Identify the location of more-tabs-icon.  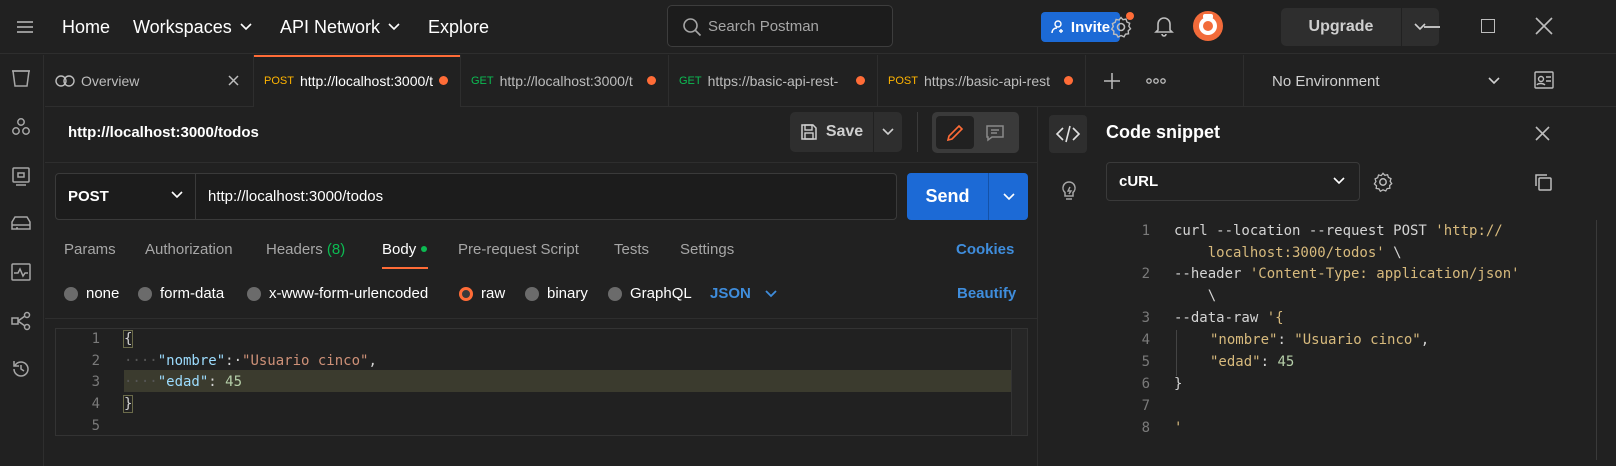
(1156, 81).